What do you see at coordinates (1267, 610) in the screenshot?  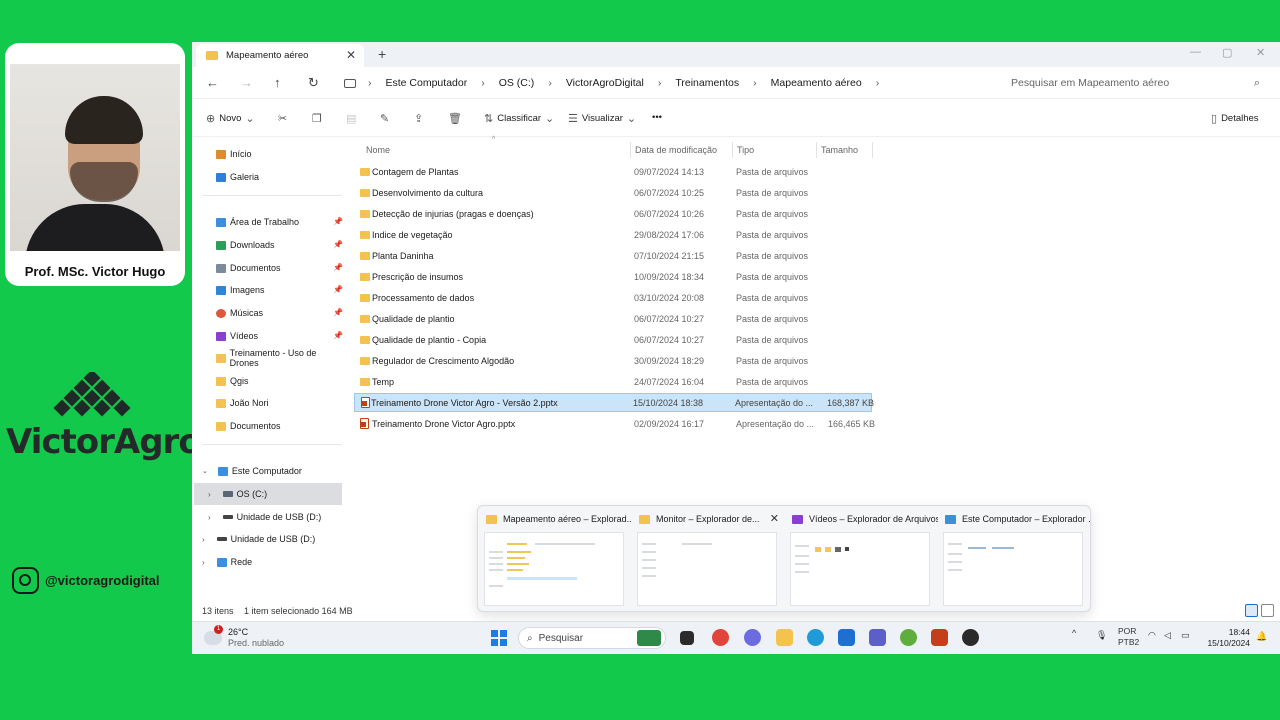 I see `tiles-view-button` at bounding box center [1267, 610].